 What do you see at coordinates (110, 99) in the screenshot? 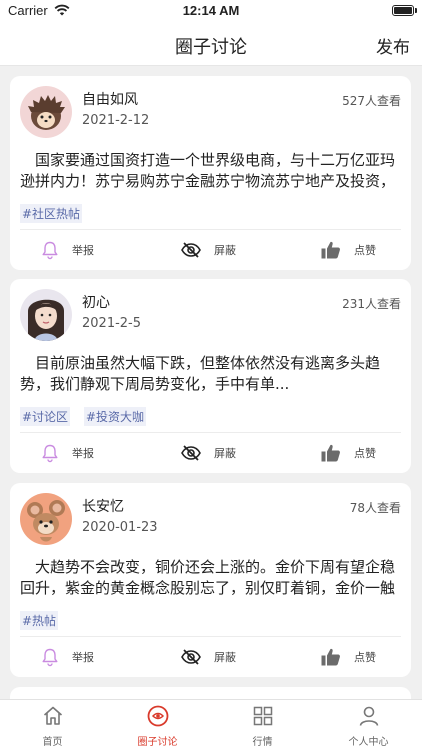
I see `username: 自由如风` at bounding box center [110, 99].